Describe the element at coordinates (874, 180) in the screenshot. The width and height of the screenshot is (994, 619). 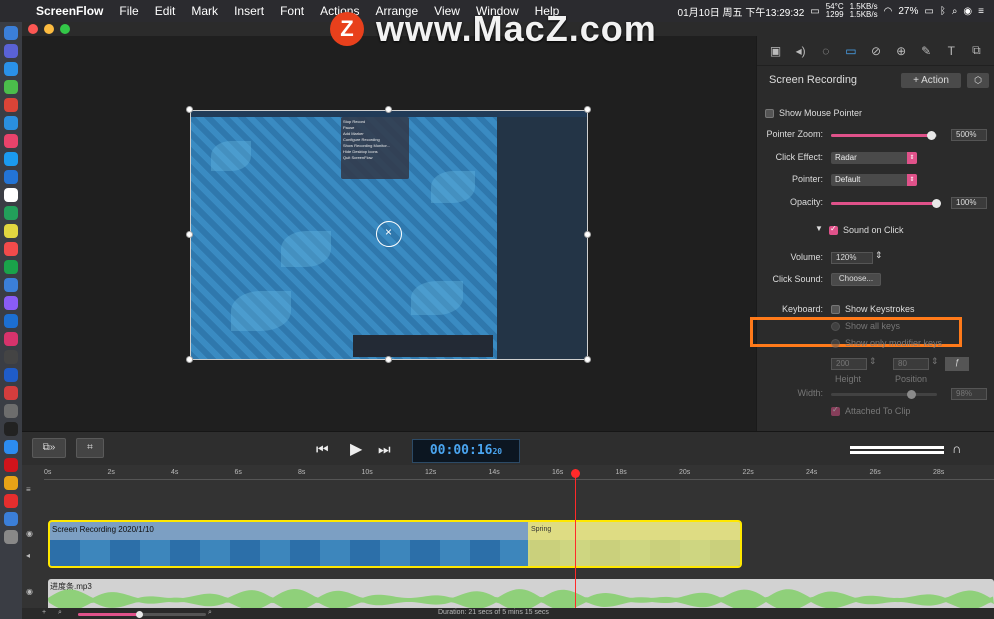
I see `pointer-select: Default ⇕` at that location.